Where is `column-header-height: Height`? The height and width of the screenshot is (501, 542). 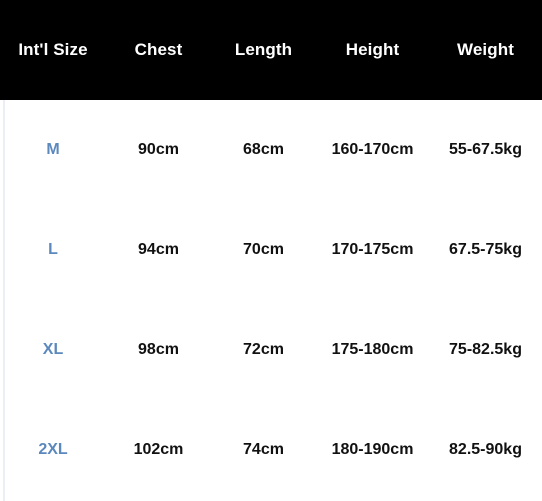 column-header-height: Height is located at coordinates (372, 50).